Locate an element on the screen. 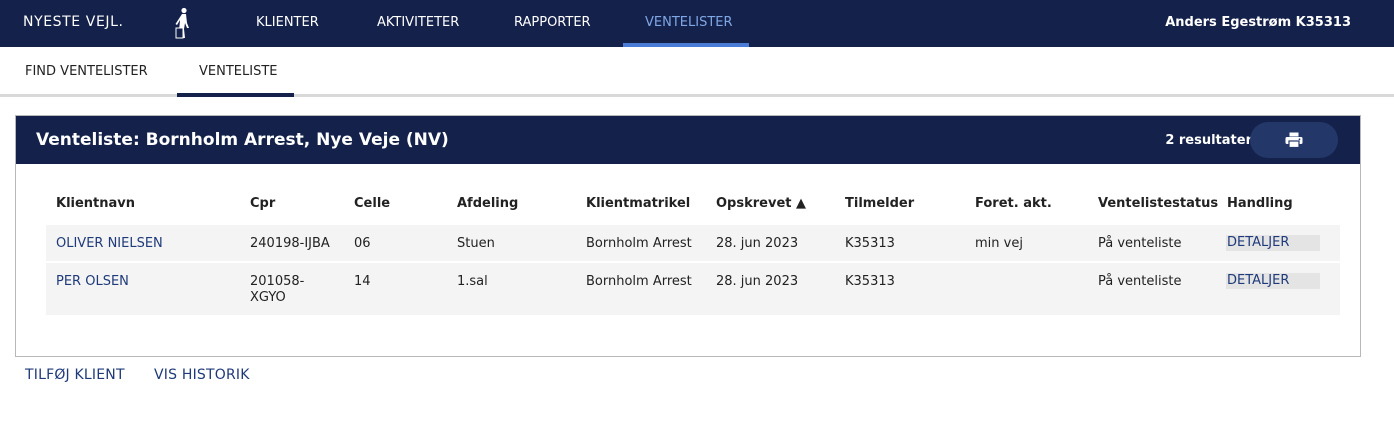 The height and width of the screenshot is (447, 1394). cell-cpr-line1: 201058- is located at coordinates (277, 281).